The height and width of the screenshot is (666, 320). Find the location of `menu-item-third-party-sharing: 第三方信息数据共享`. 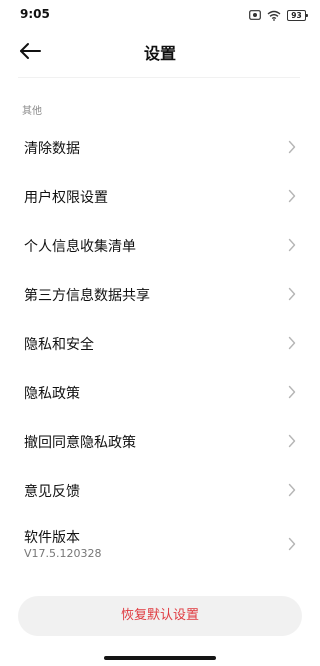

menu-item-third-party-sharing: 第三方信息数据共享 is located at coordinates (160, 294).